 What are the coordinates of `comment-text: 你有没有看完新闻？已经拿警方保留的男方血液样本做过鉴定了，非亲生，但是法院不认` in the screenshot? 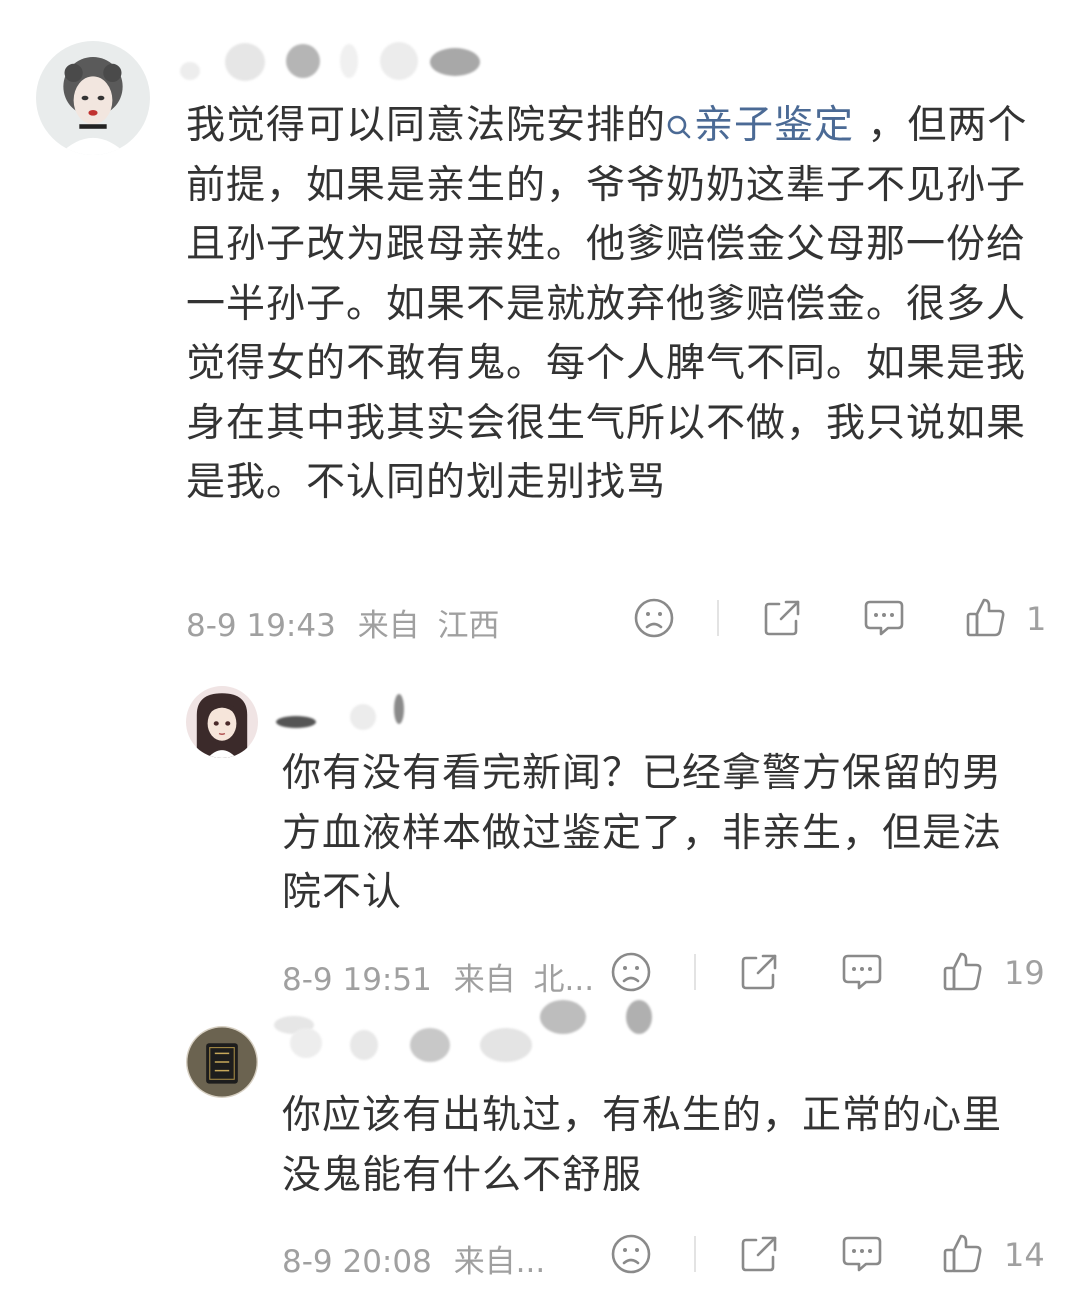 It's located at (642, 833).